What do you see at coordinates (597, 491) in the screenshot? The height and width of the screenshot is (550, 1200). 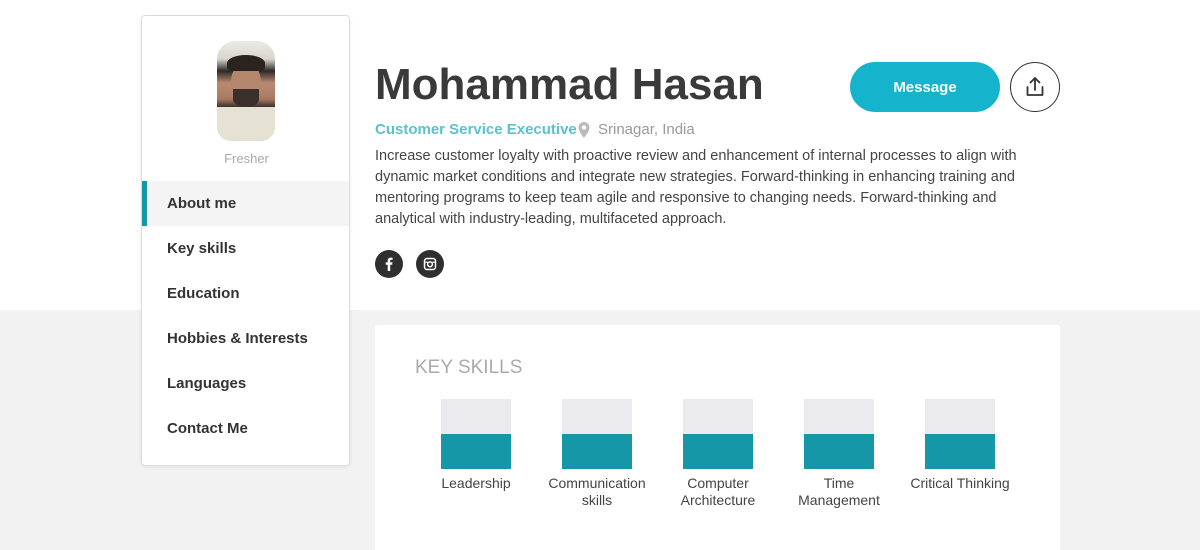 I see `skill-label: Communication skills` at bounding box center [597, 491].